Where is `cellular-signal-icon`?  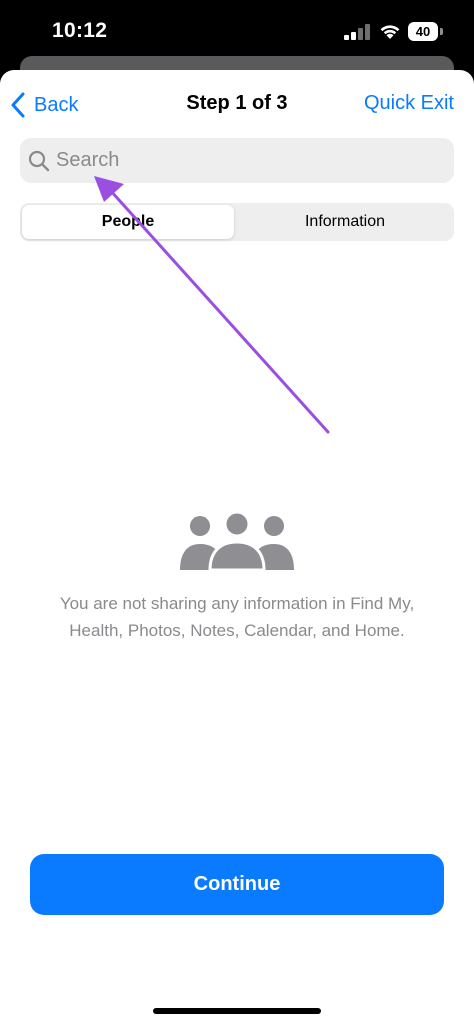
cellular-signal-icon is located at coordinates (357, 32).